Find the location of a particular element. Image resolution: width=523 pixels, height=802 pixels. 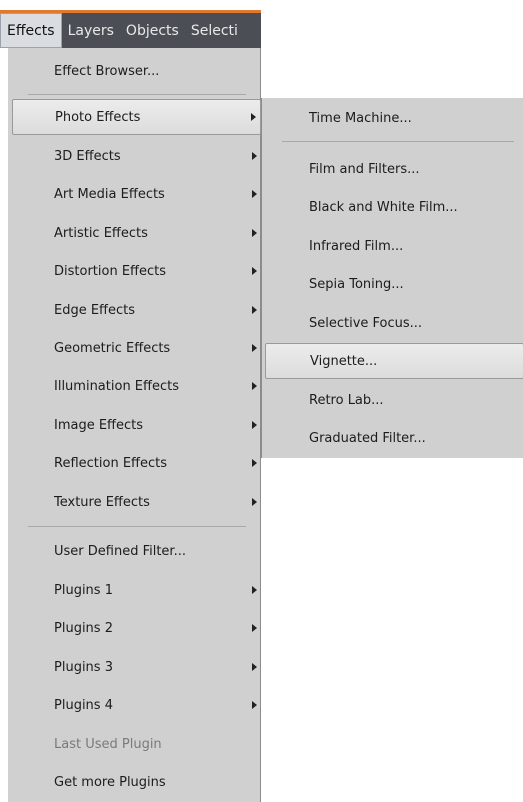

menu-item-label: Edge Effects is located at coordinates (95, 310).